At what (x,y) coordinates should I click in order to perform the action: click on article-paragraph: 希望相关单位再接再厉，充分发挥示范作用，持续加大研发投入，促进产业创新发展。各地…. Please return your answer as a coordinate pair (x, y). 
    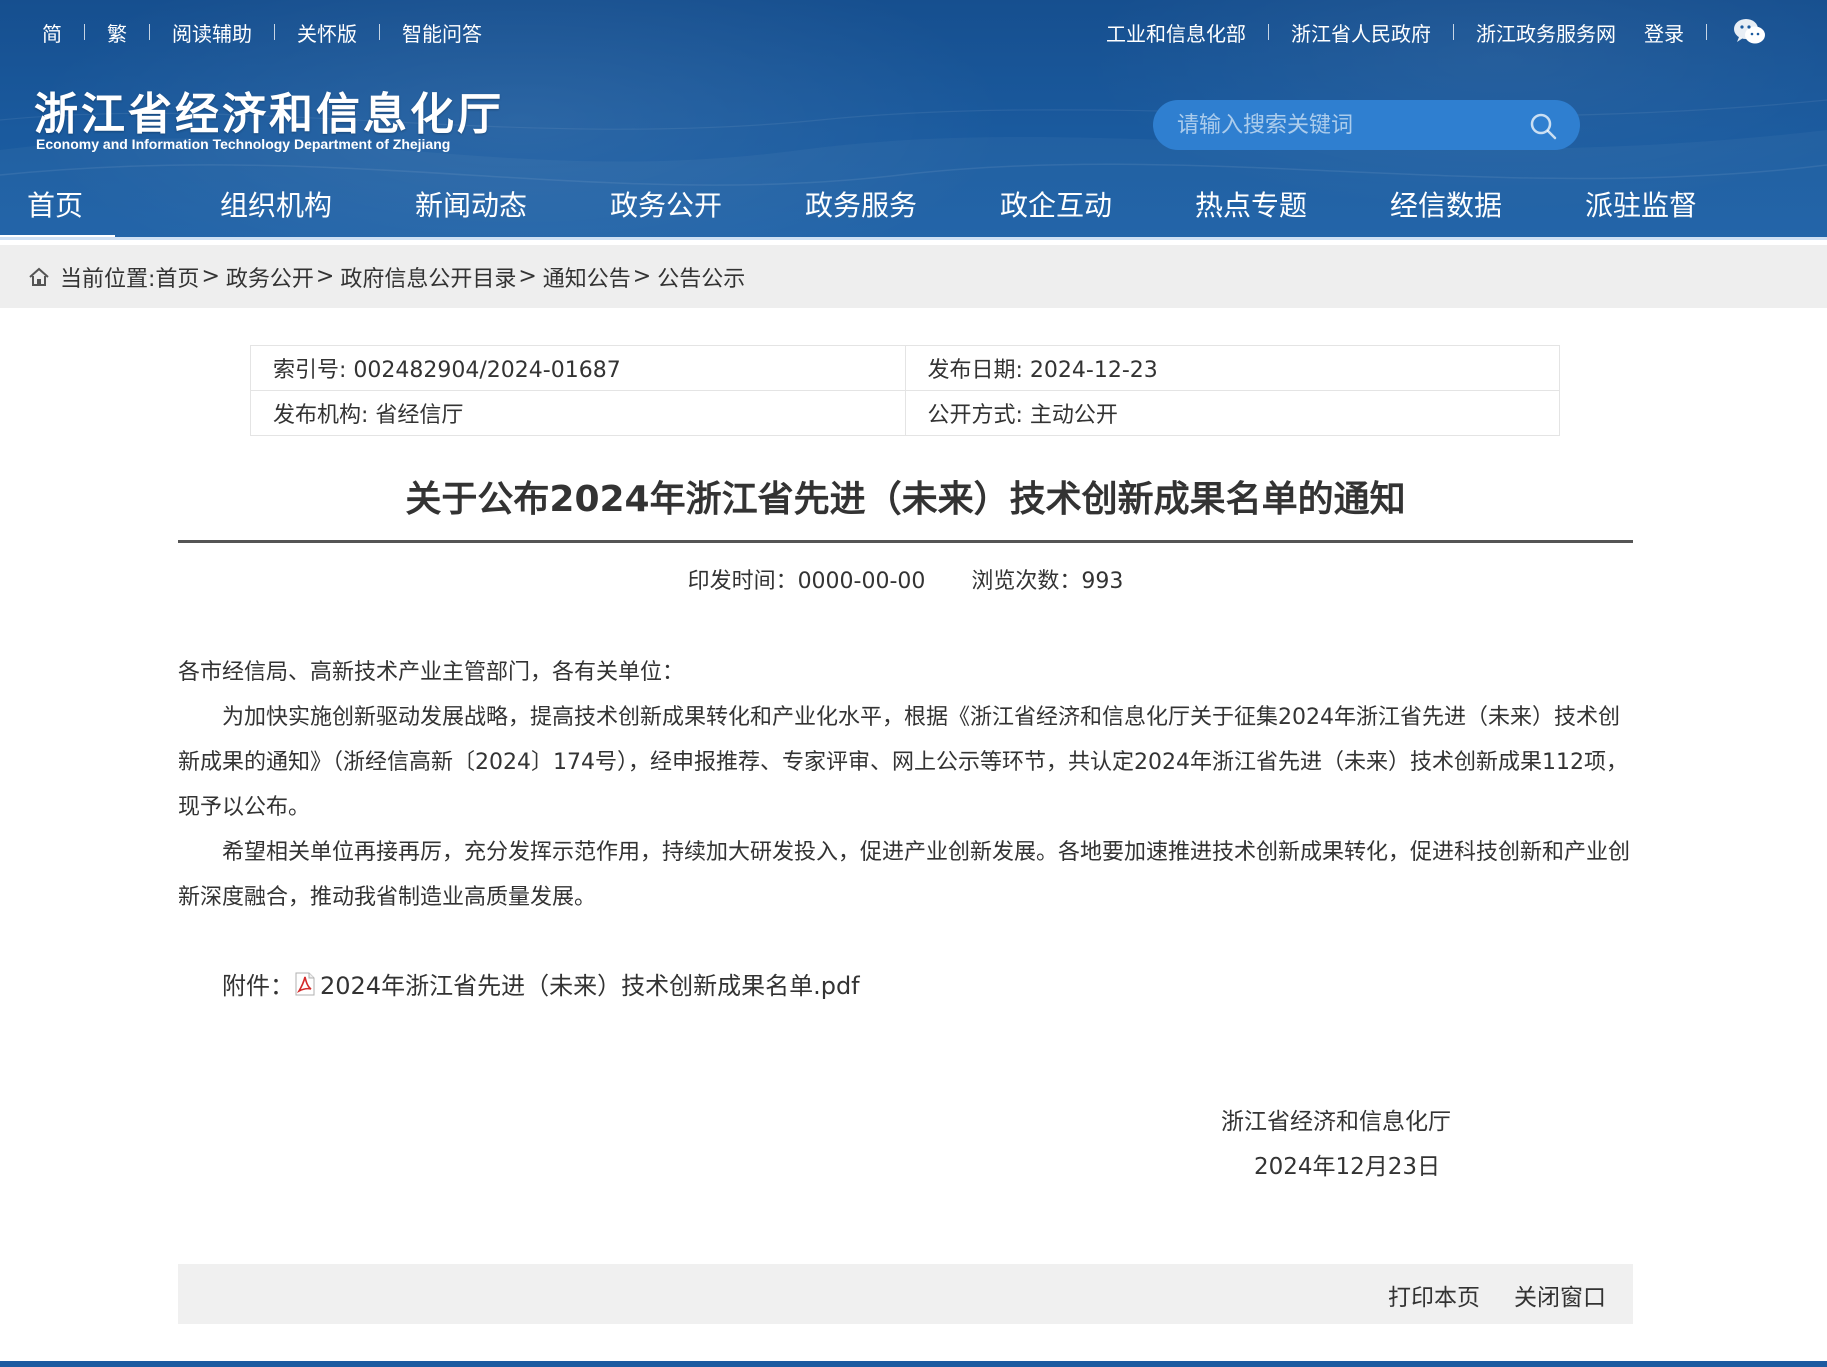
    Looking at the image, I should click on (904, 875).